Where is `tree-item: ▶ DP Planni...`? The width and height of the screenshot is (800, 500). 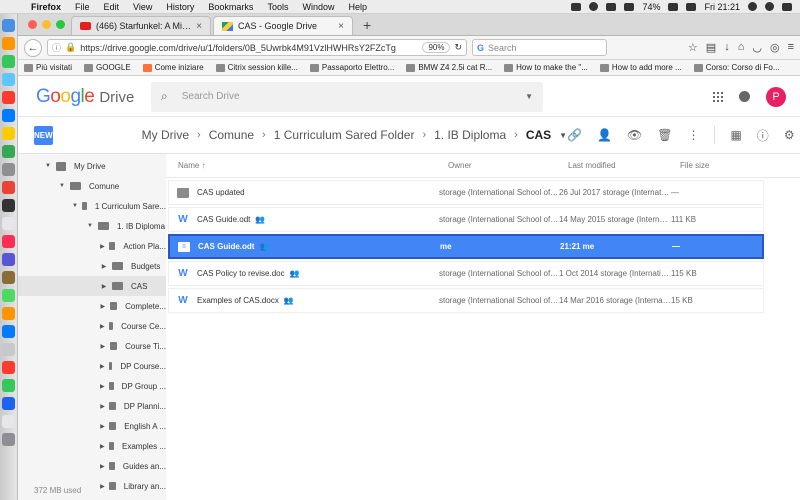 tree-item: ▶ DP Planni... is located at coordinates (92, 406).